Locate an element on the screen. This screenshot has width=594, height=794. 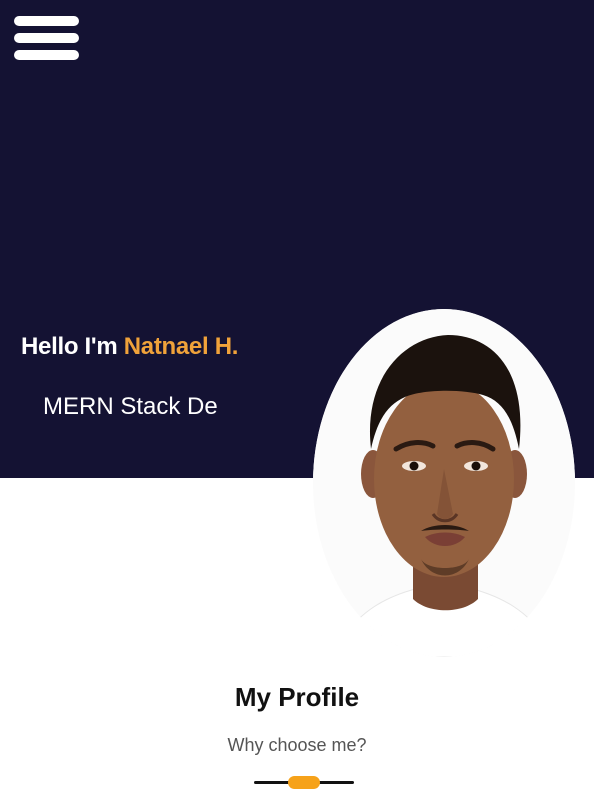
divider-accent is located at coordinates (304, 782).